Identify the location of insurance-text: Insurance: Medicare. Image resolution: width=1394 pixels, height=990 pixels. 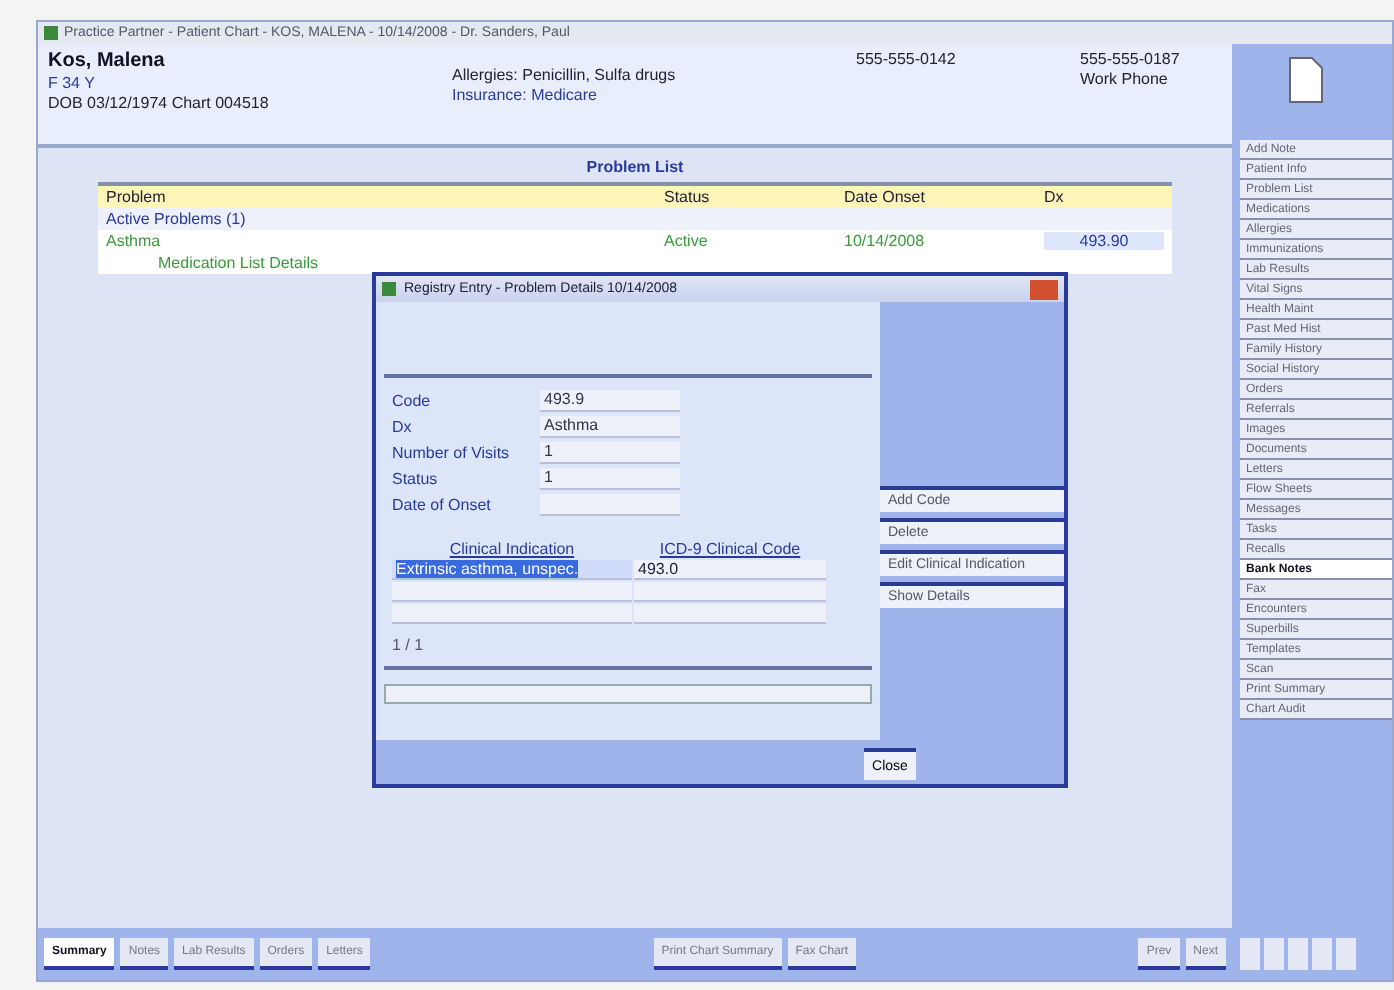
(525, 95).